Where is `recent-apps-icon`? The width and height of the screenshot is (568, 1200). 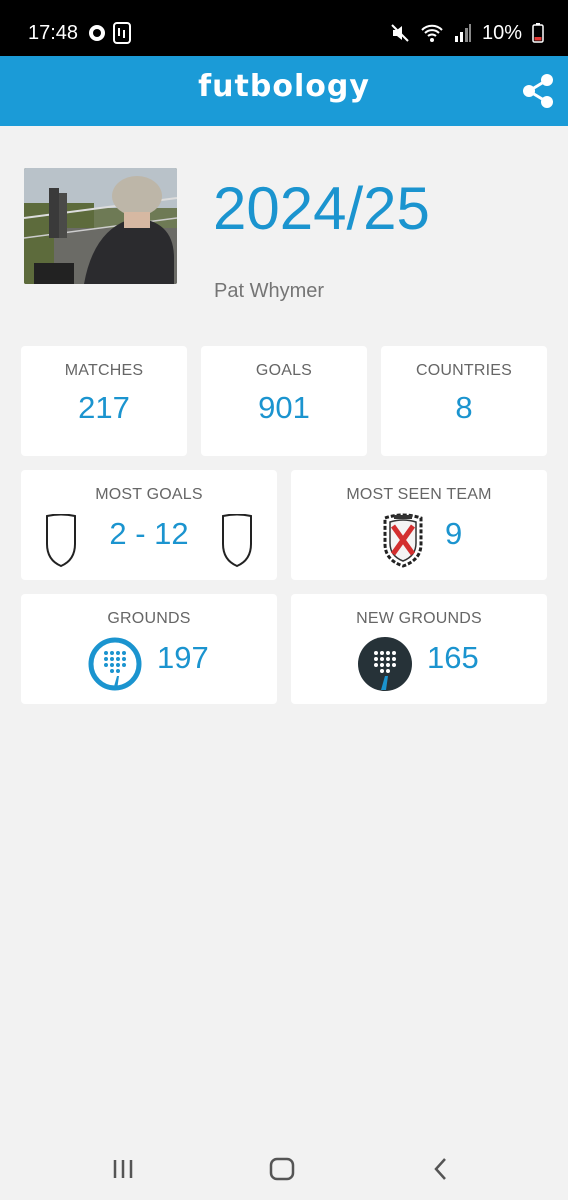 recent-apps-icon is located at coordinates (123, 1169).